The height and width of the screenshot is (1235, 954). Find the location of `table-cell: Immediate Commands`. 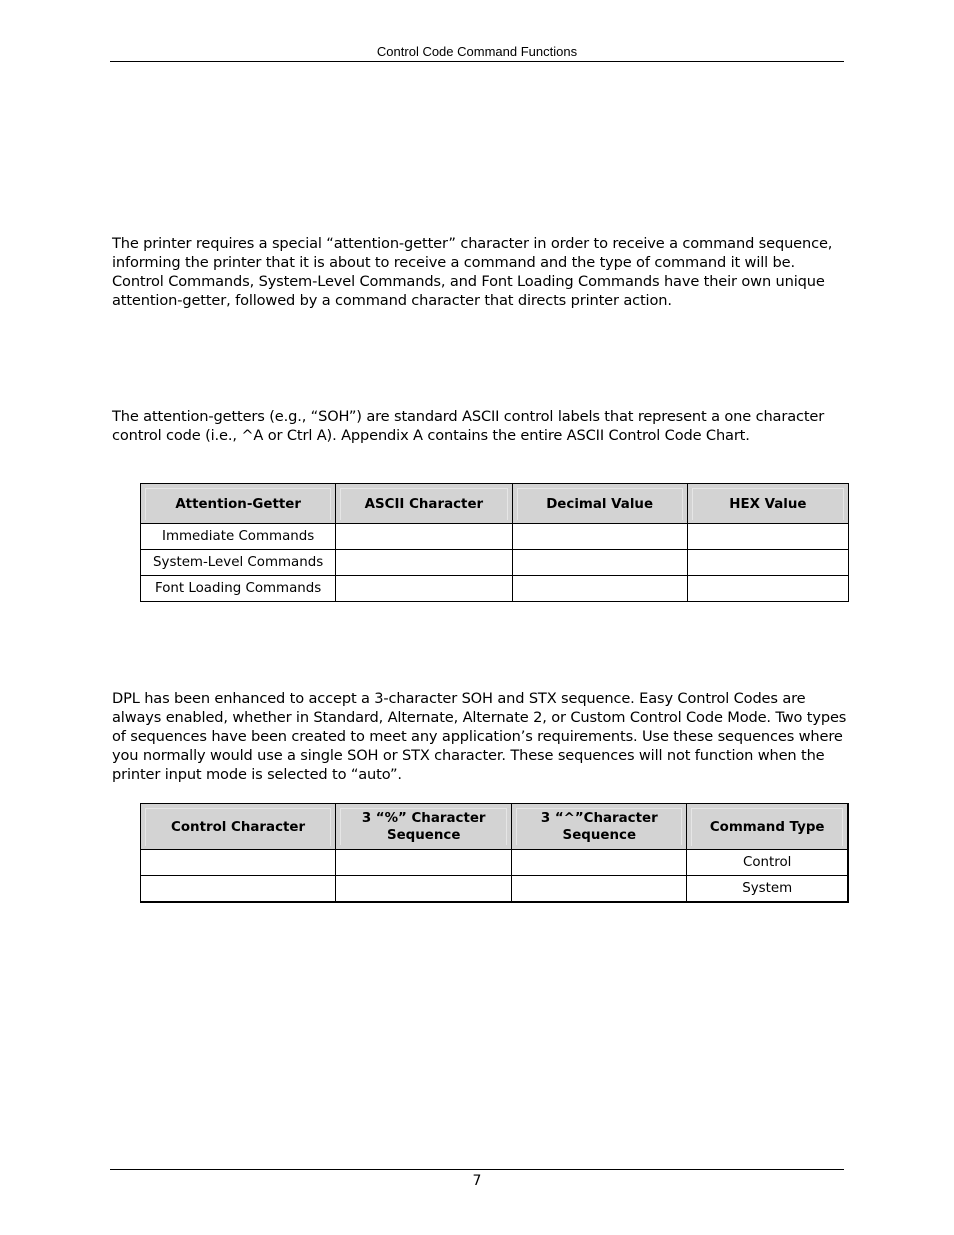

table-cell: Immediate Commands is located at coordinates (238, 536).